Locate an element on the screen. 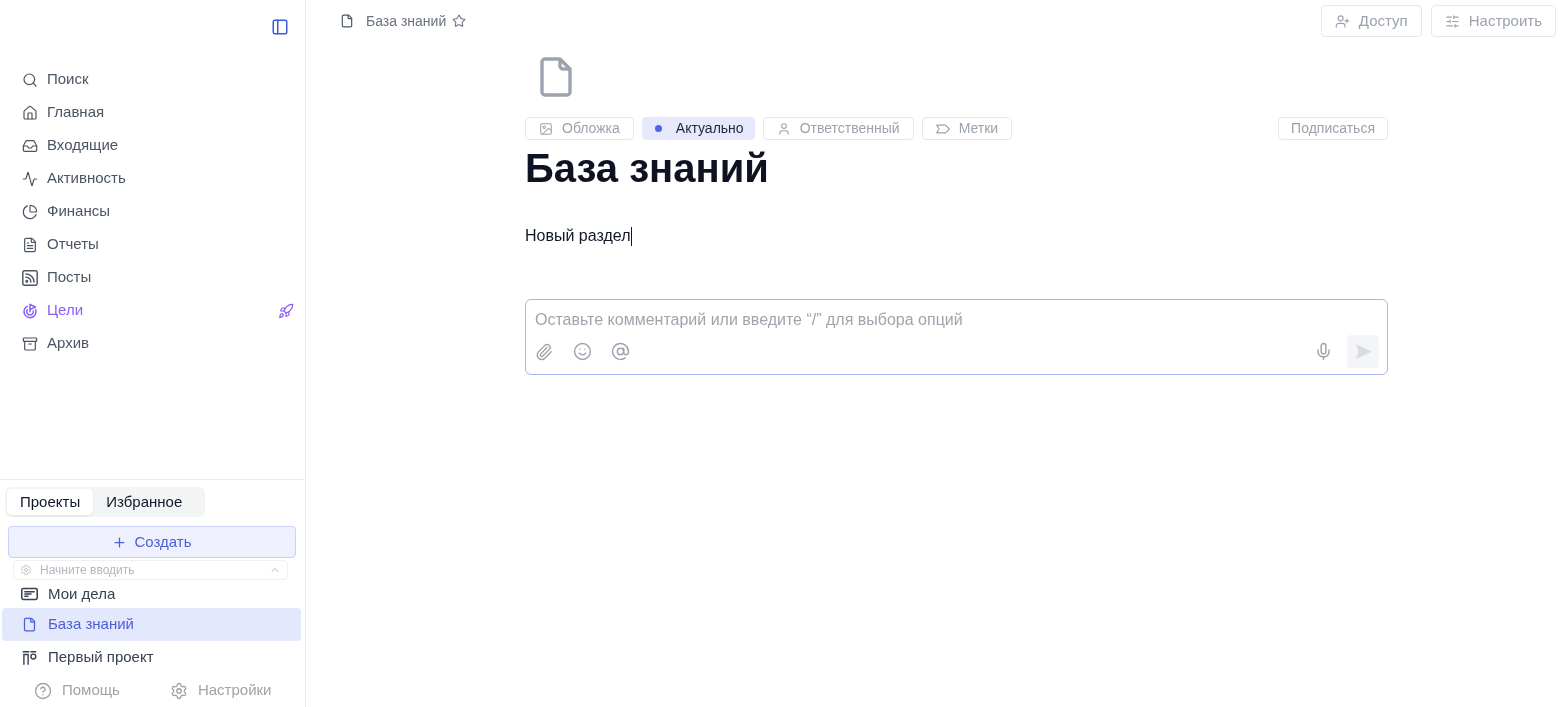  mention-button is located at coordinates (620, 351).